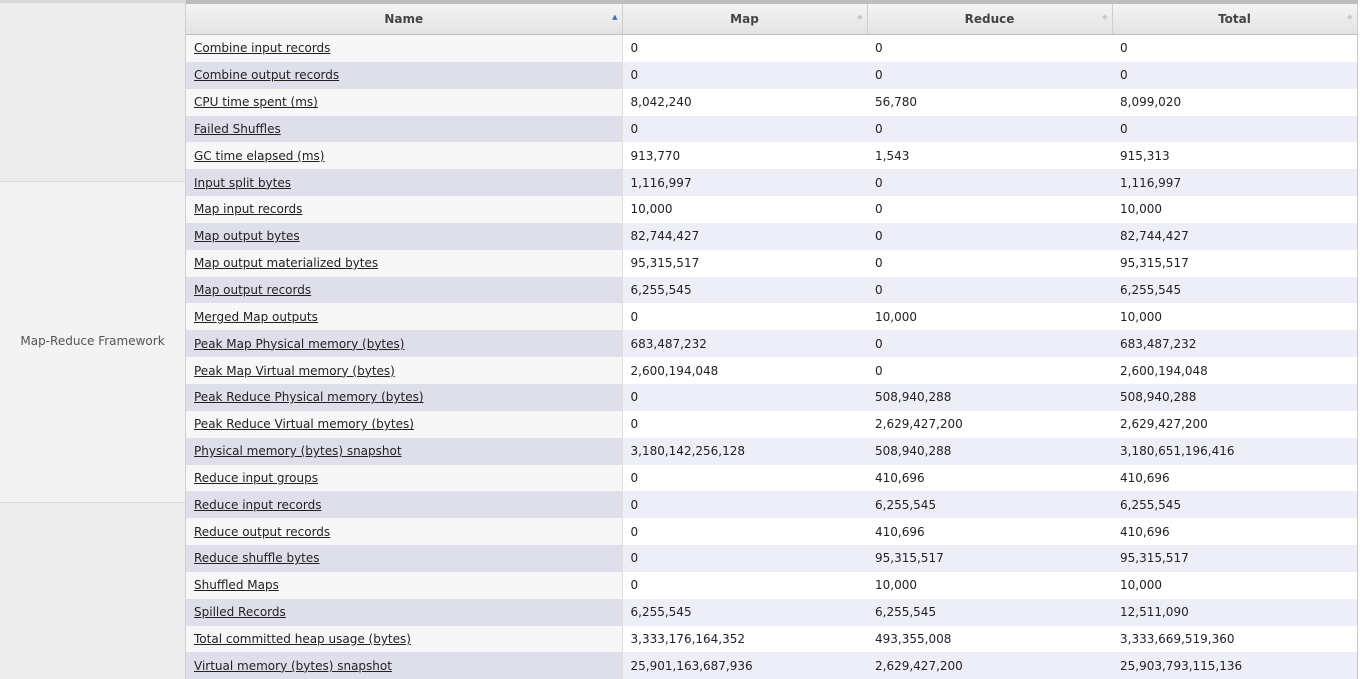  What do you see at coordinates (744, 236) in the screenshot?
I see `counter-map-value: 82,744,427` at bounding box center [744, 236].